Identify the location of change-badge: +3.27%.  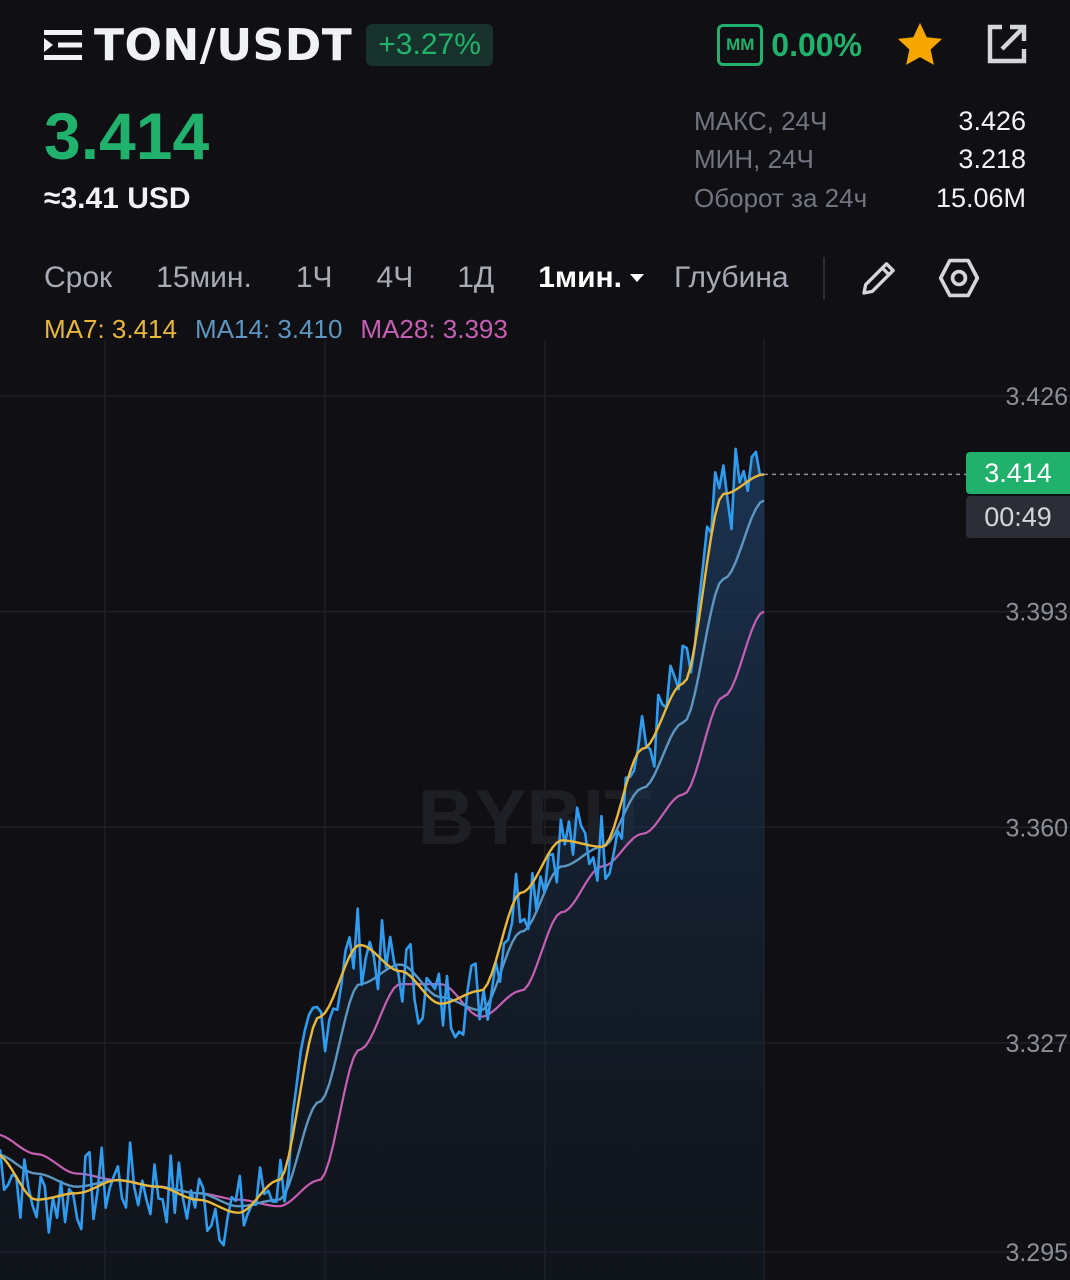
(429, 45).